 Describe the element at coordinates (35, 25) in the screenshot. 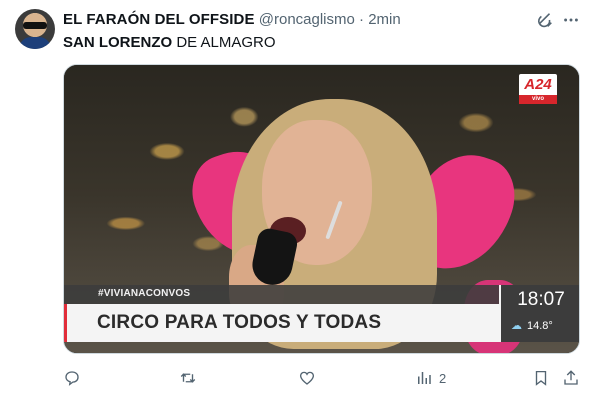

I see `avatar-glasses` at that location.